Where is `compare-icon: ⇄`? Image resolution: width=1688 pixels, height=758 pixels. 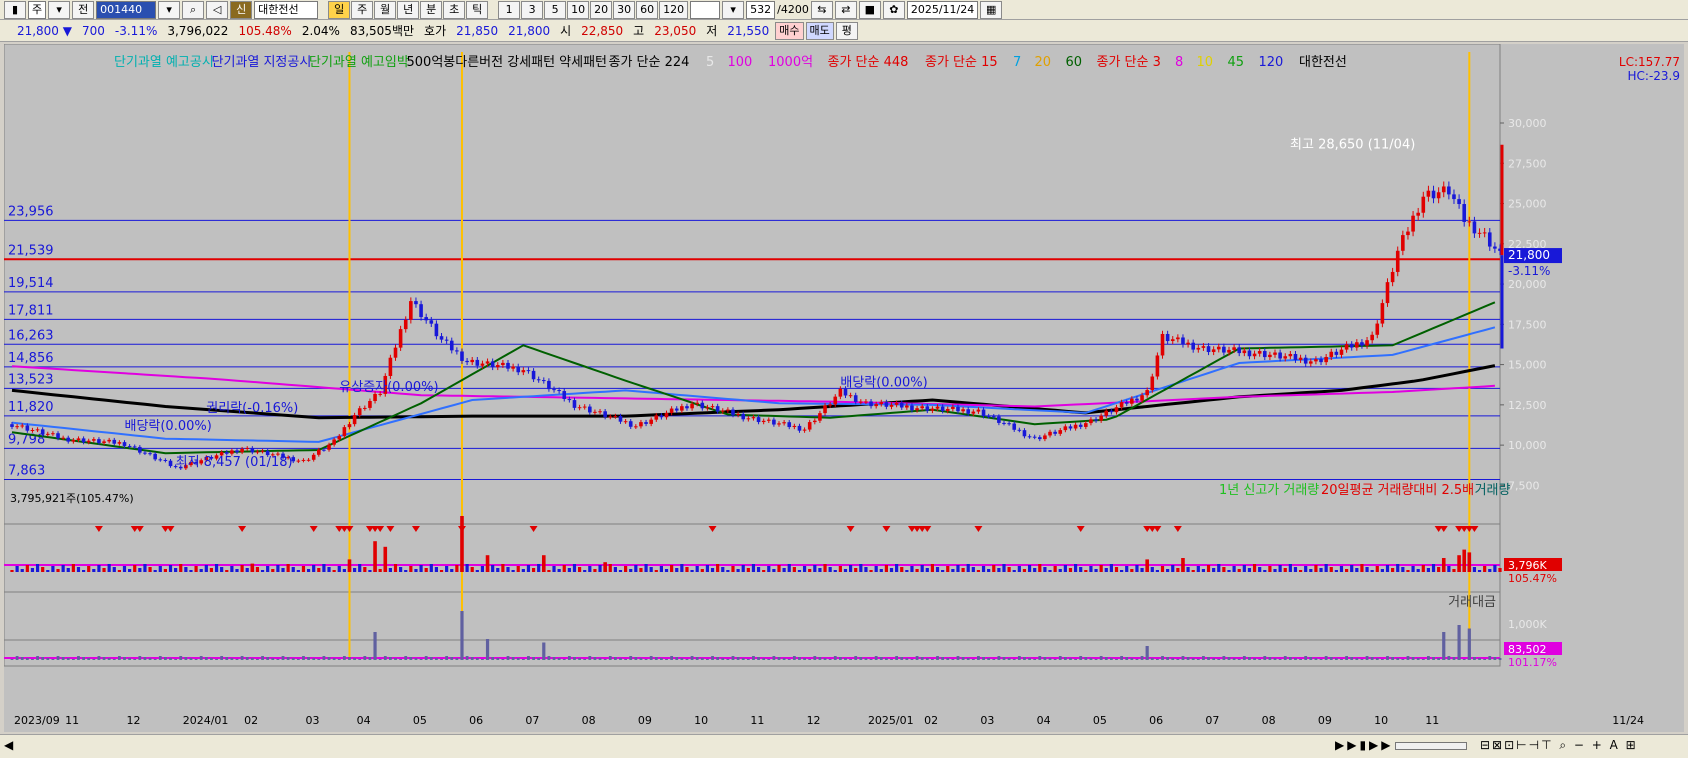 compare-icon: ⇄ is located at coordinates (845, 9).